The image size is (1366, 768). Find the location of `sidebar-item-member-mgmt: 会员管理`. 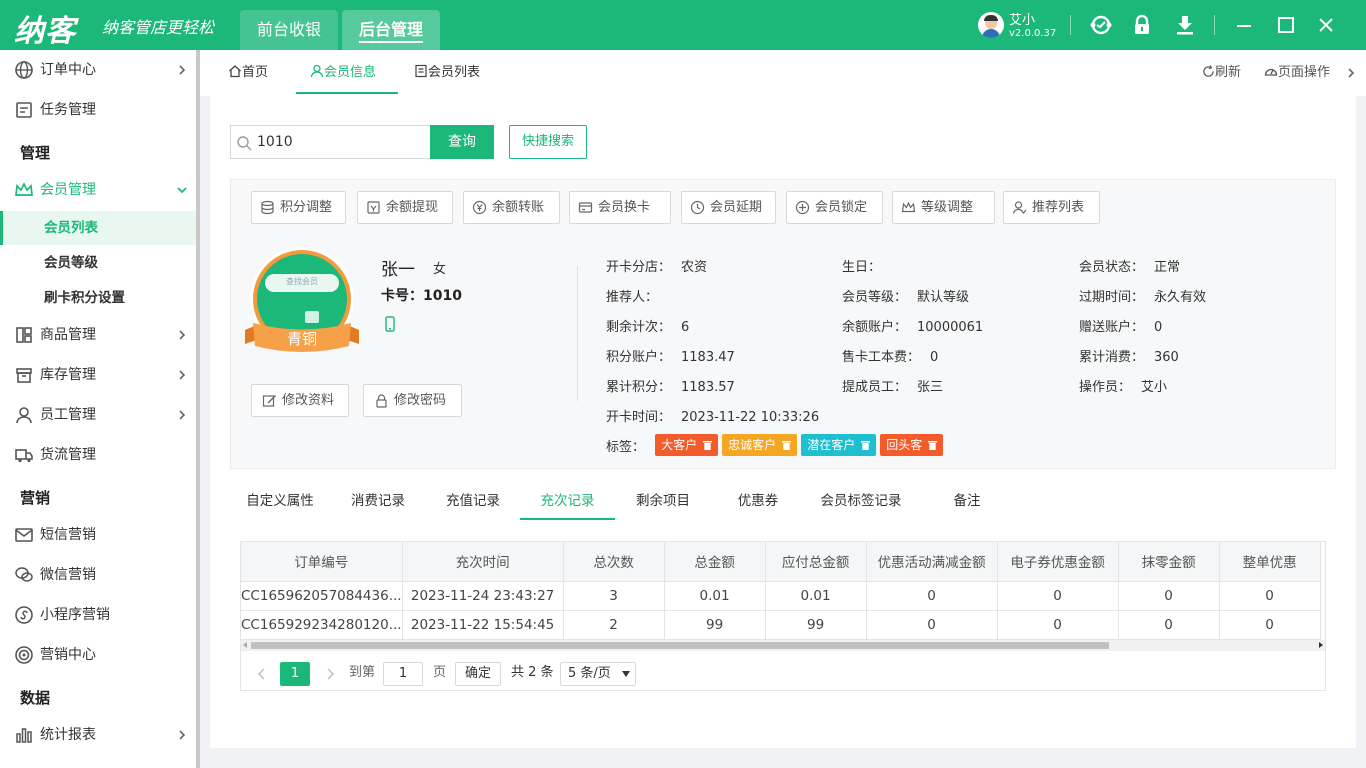

sidebar-item-member-mgmt: 会员管理 is located at coordinates (98, 190).